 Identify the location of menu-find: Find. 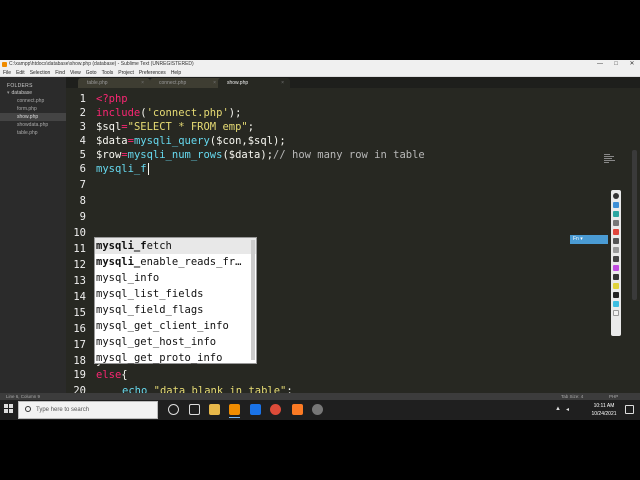
(60, 72).